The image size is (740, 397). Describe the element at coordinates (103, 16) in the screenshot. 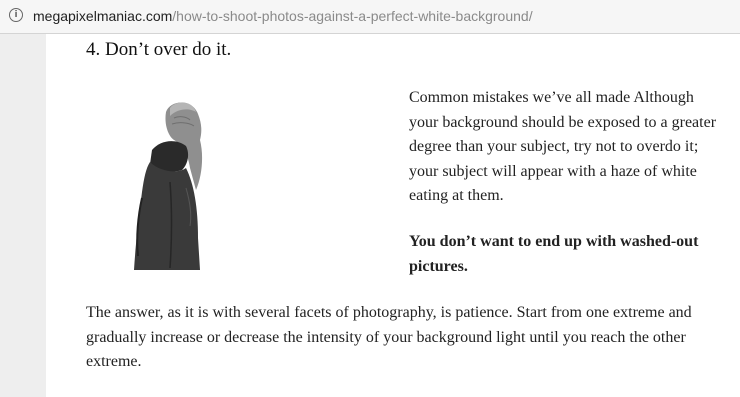

I see `url-host: megapixelmaniac.com` at that location.